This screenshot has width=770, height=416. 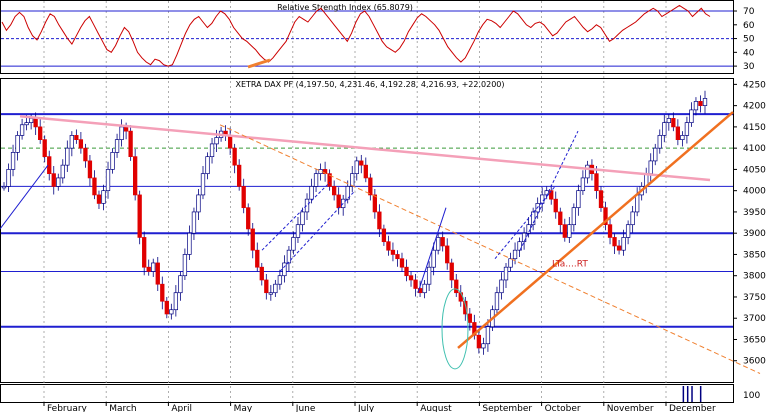 What do you see at coordinates (181, 408) in the screenshot?
I see `month-label: April` at bounding box center [181, 408].